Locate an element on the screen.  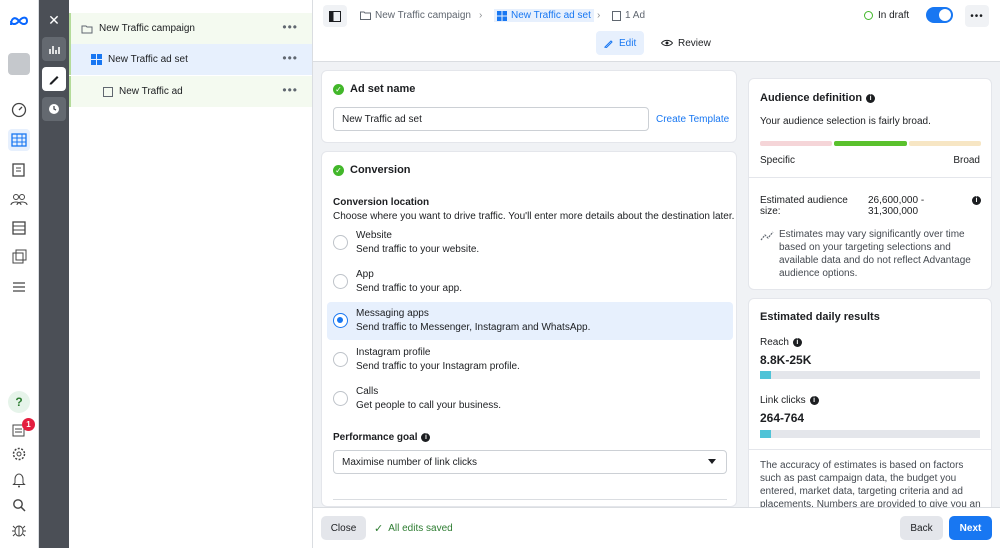
radio-app is located at coordinates (340, 281).